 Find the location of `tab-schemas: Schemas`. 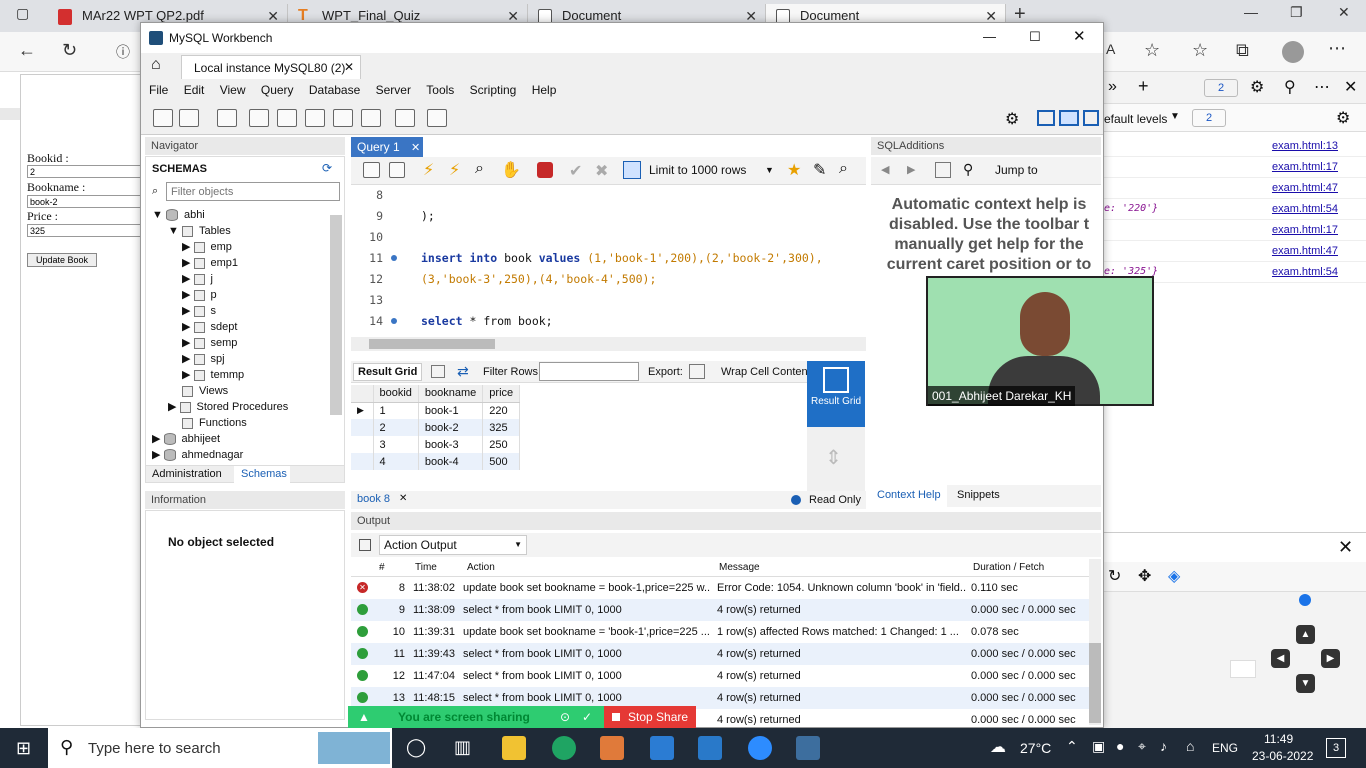

tab-schemas: Schemas is located at coordinates (262, 474).